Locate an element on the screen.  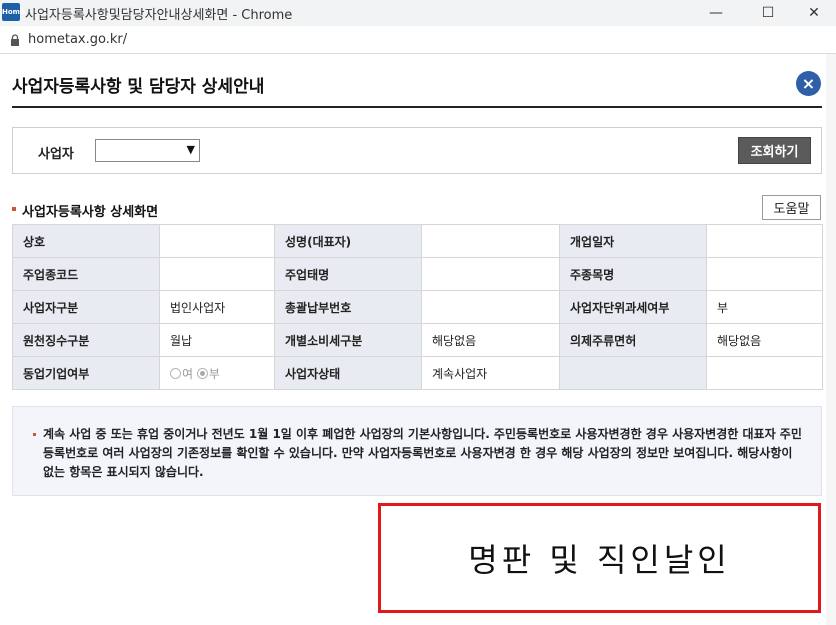
page-scrollbar is located at coordinates (831, 339).